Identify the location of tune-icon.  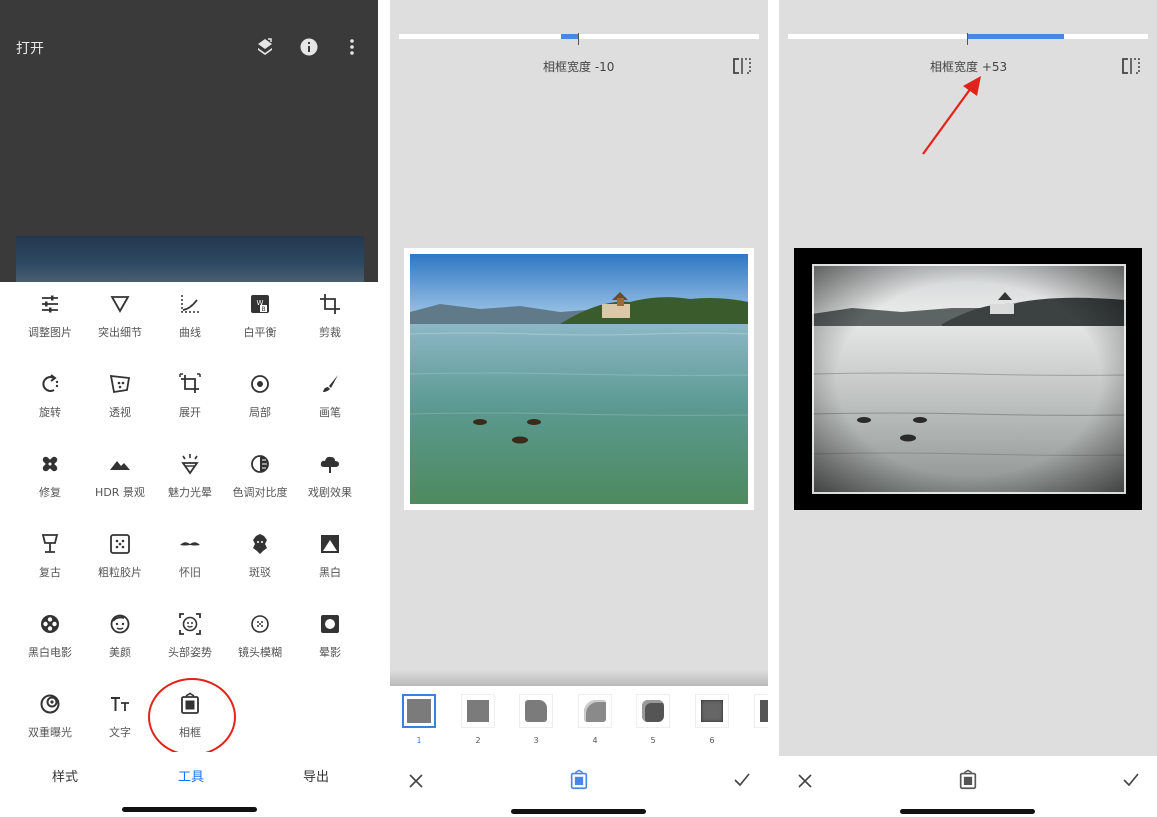
(50, 304).